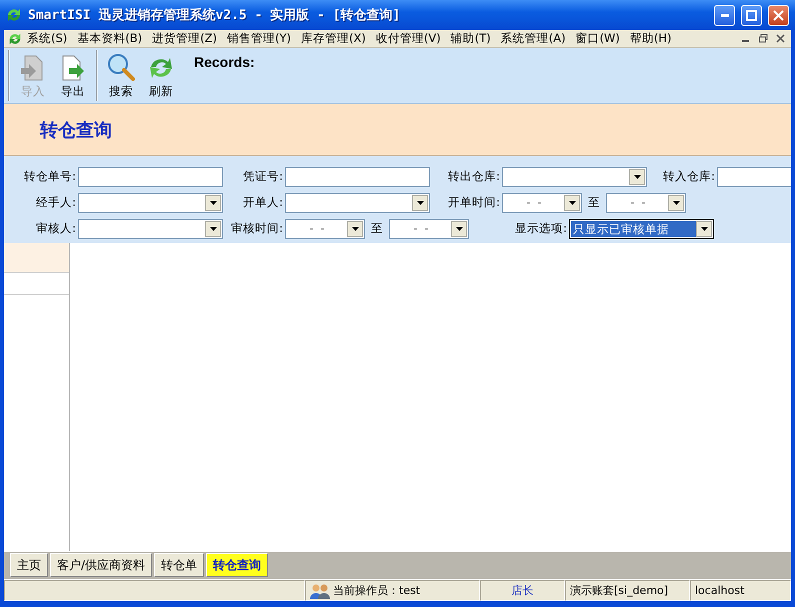  Describe the element at coordinates (121, 67) in the screenshot. I see `search-icon` at that location.